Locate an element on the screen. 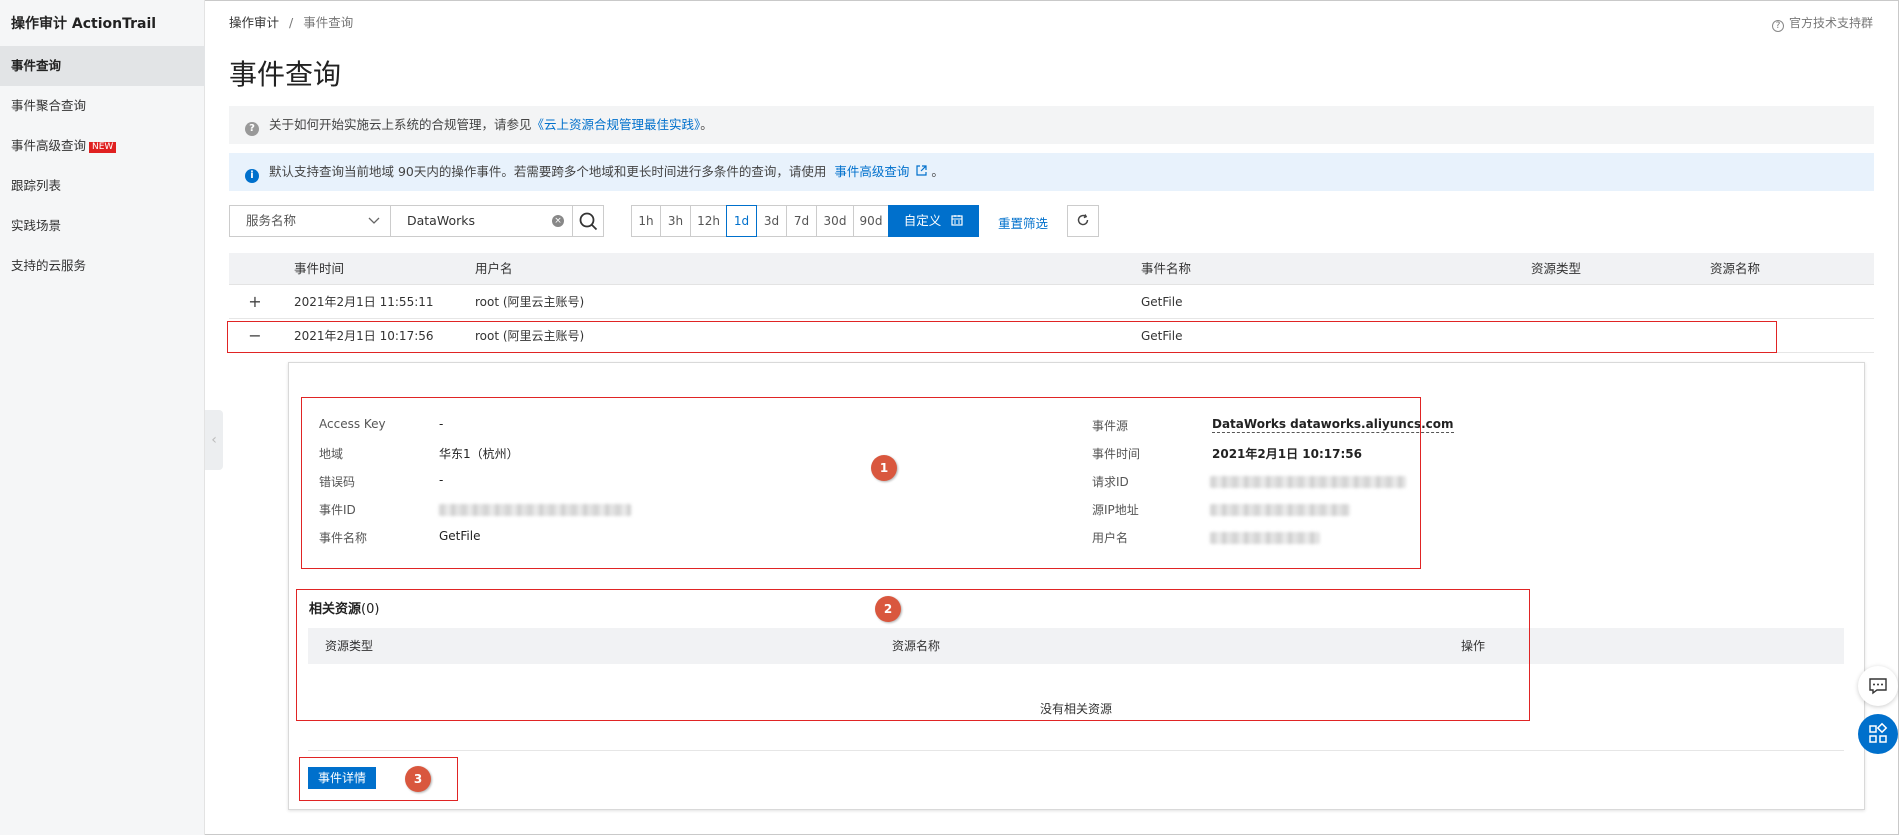  help-icon: ? is located at coordinates (252, 129).